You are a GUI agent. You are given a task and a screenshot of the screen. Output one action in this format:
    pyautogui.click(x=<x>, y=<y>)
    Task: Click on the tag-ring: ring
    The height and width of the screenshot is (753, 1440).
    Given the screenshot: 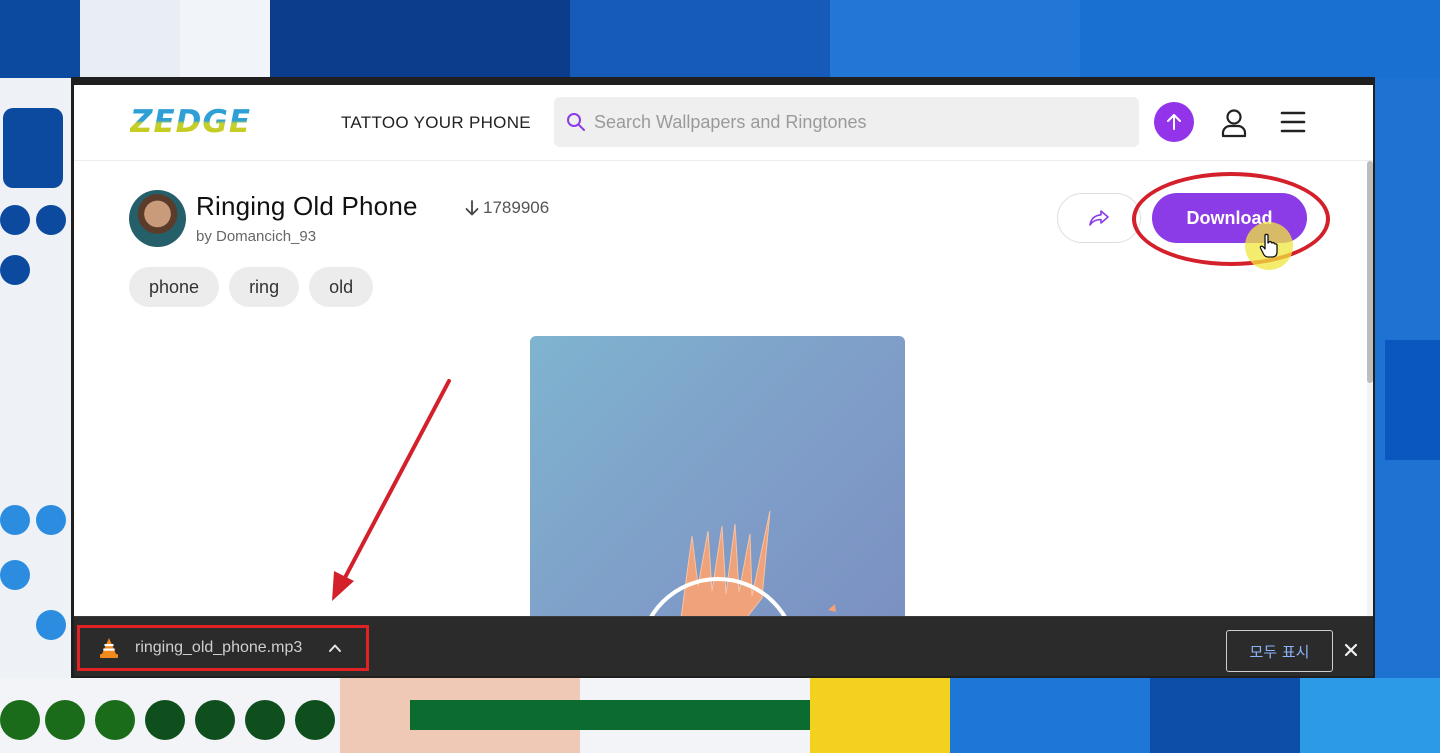 What is the action you would take?
    pyautogui.click(x=264, y=287)
    